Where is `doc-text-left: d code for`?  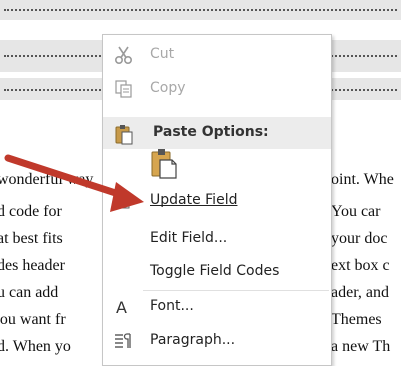
doc-text-left: d code for is located at coordinates (31, 211).